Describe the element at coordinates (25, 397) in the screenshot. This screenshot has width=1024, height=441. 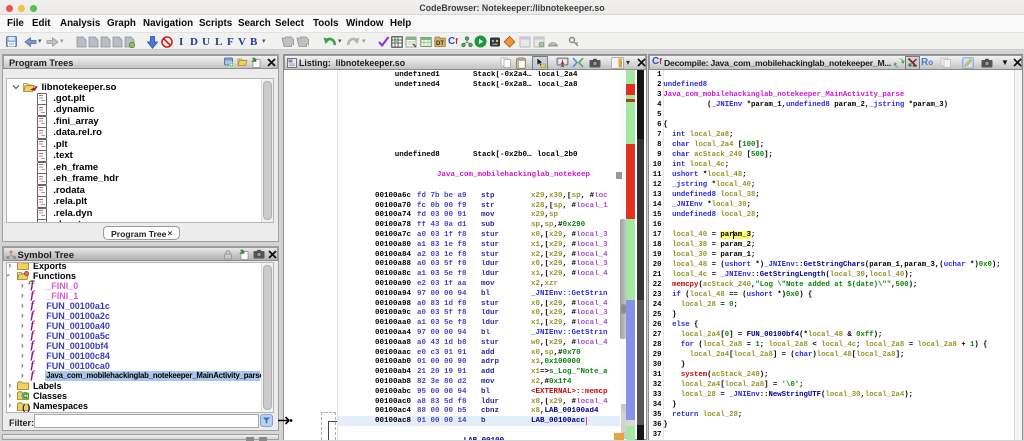
I see `svg-text: C` at that location.